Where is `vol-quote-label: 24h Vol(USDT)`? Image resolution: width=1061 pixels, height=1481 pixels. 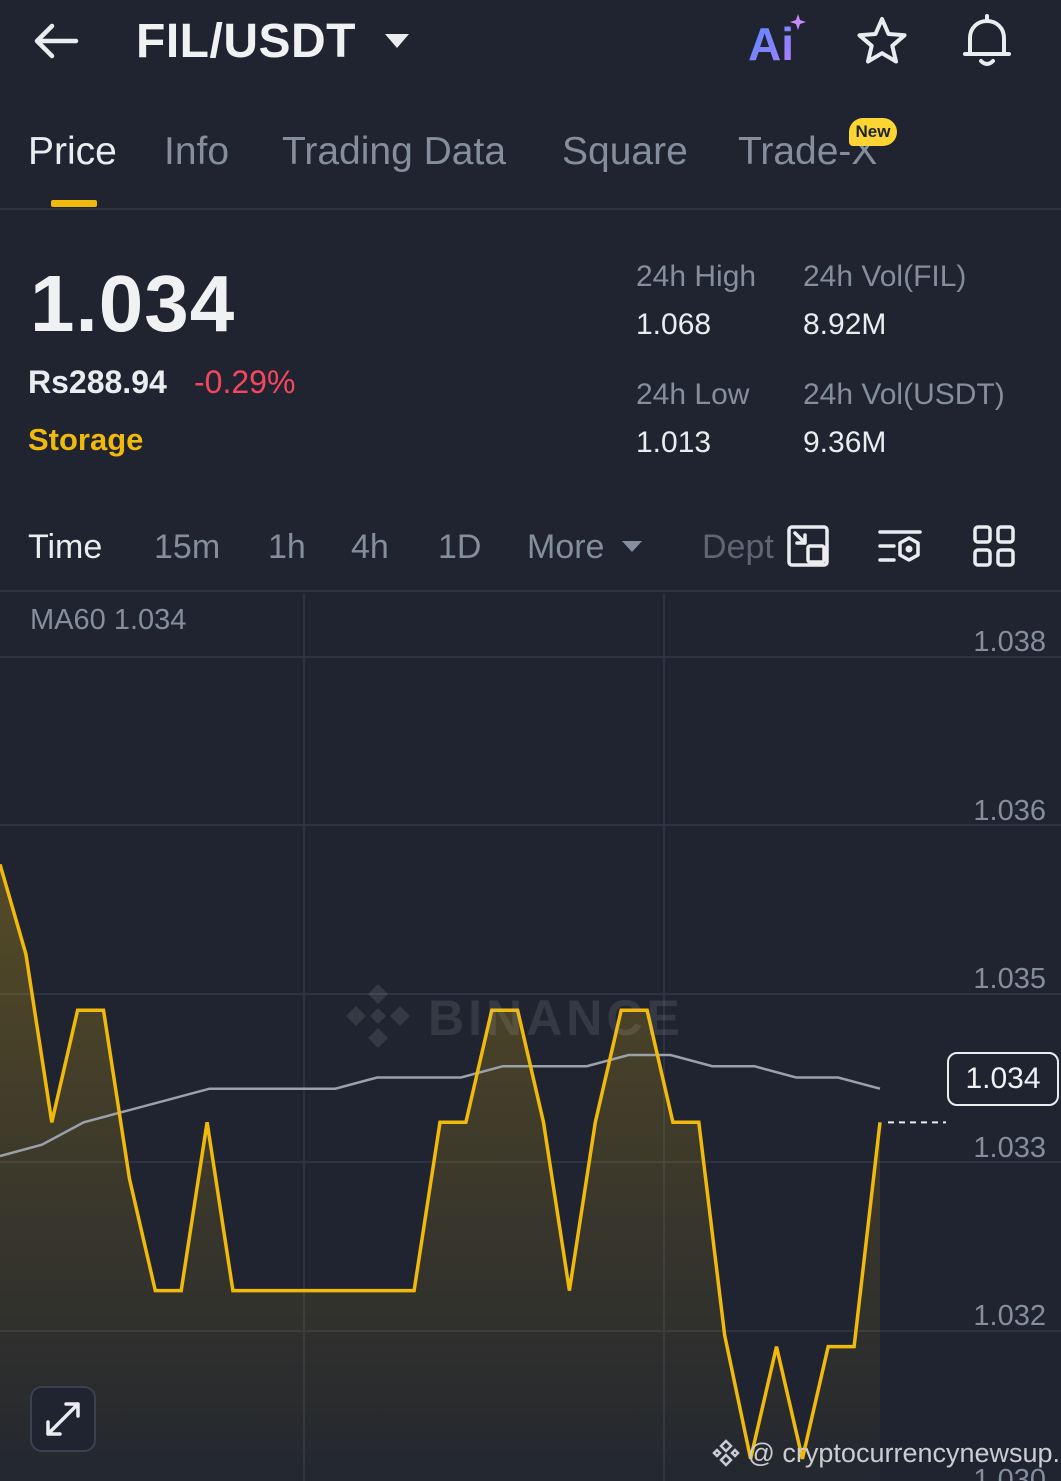
vol-quote-label: 24h Vol(USDT) is located at coordinates (904, 394).